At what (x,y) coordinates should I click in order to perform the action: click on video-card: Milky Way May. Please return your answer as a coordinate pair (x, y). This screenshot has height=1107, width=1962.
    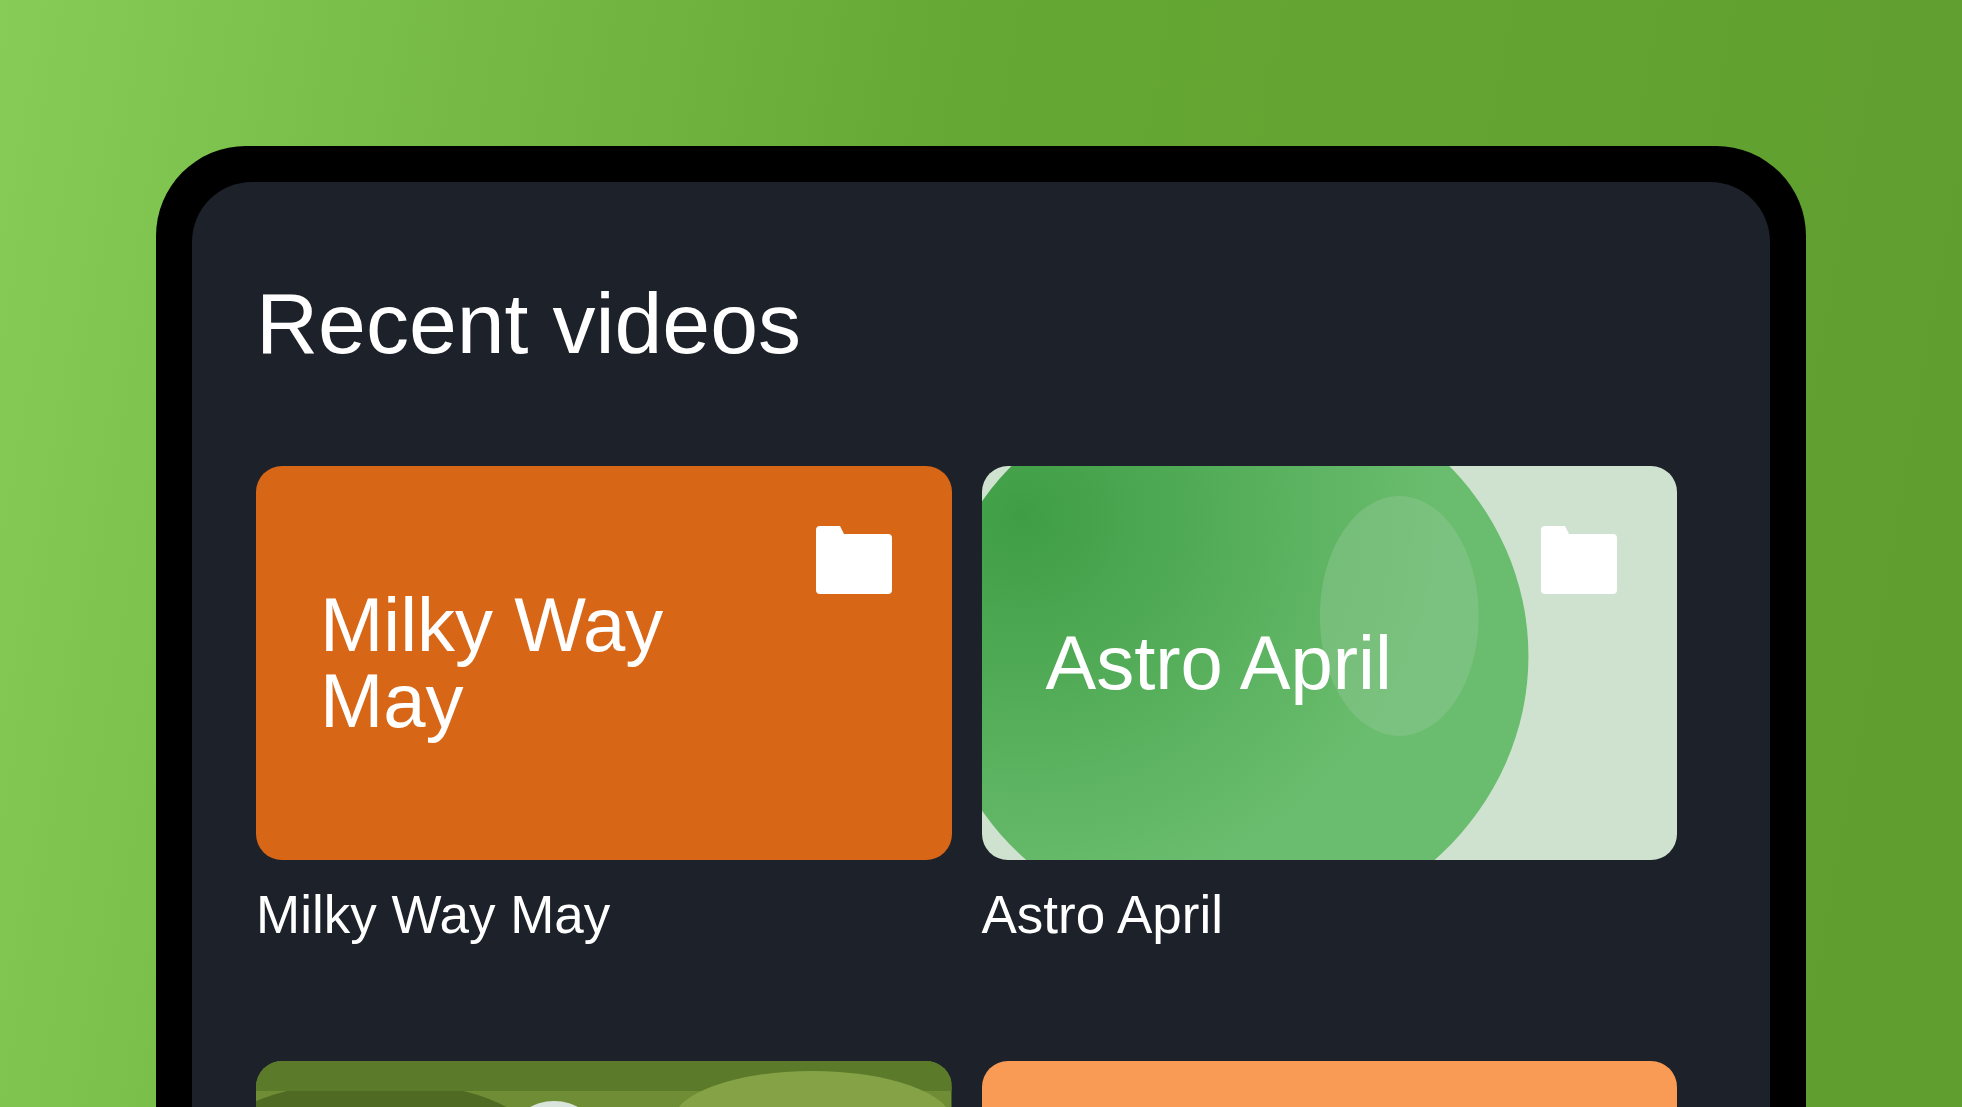
    Looking at the image, I should click on (604, 663).